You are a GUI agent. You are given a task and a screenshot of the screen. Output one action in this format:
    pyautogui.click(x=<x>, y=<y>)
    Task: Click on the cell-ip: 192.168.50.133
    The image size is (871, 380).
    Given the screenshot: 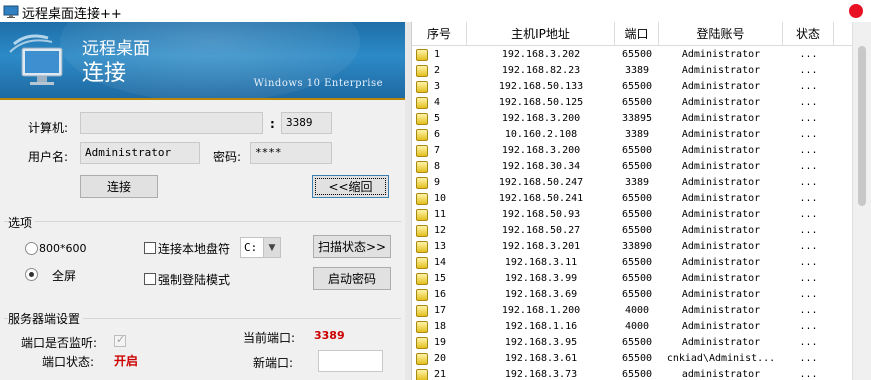 What is the action you would take?
    pyautogui.click(x=541, y=86)
    